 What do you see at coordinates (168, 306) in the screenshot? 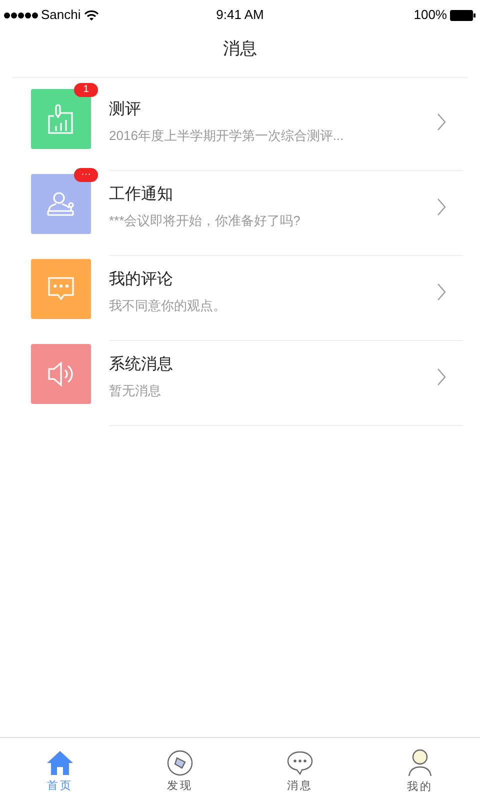
I see `message-preview: 我不同意你的观点。` at bounding box center [168, 306].